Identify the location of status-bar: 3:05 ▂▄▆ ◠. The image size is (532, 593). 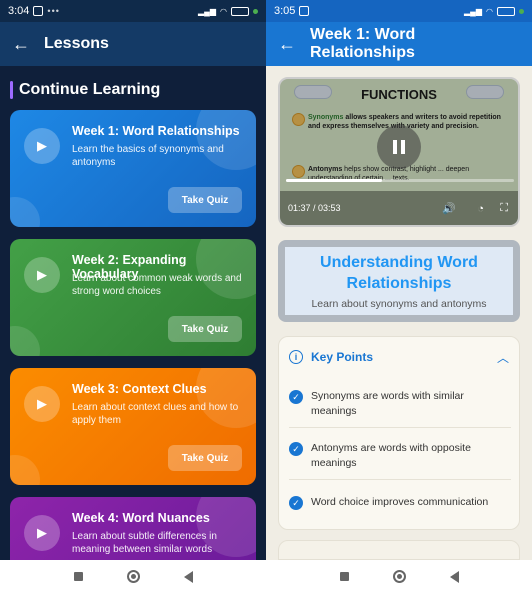
(399, 11).